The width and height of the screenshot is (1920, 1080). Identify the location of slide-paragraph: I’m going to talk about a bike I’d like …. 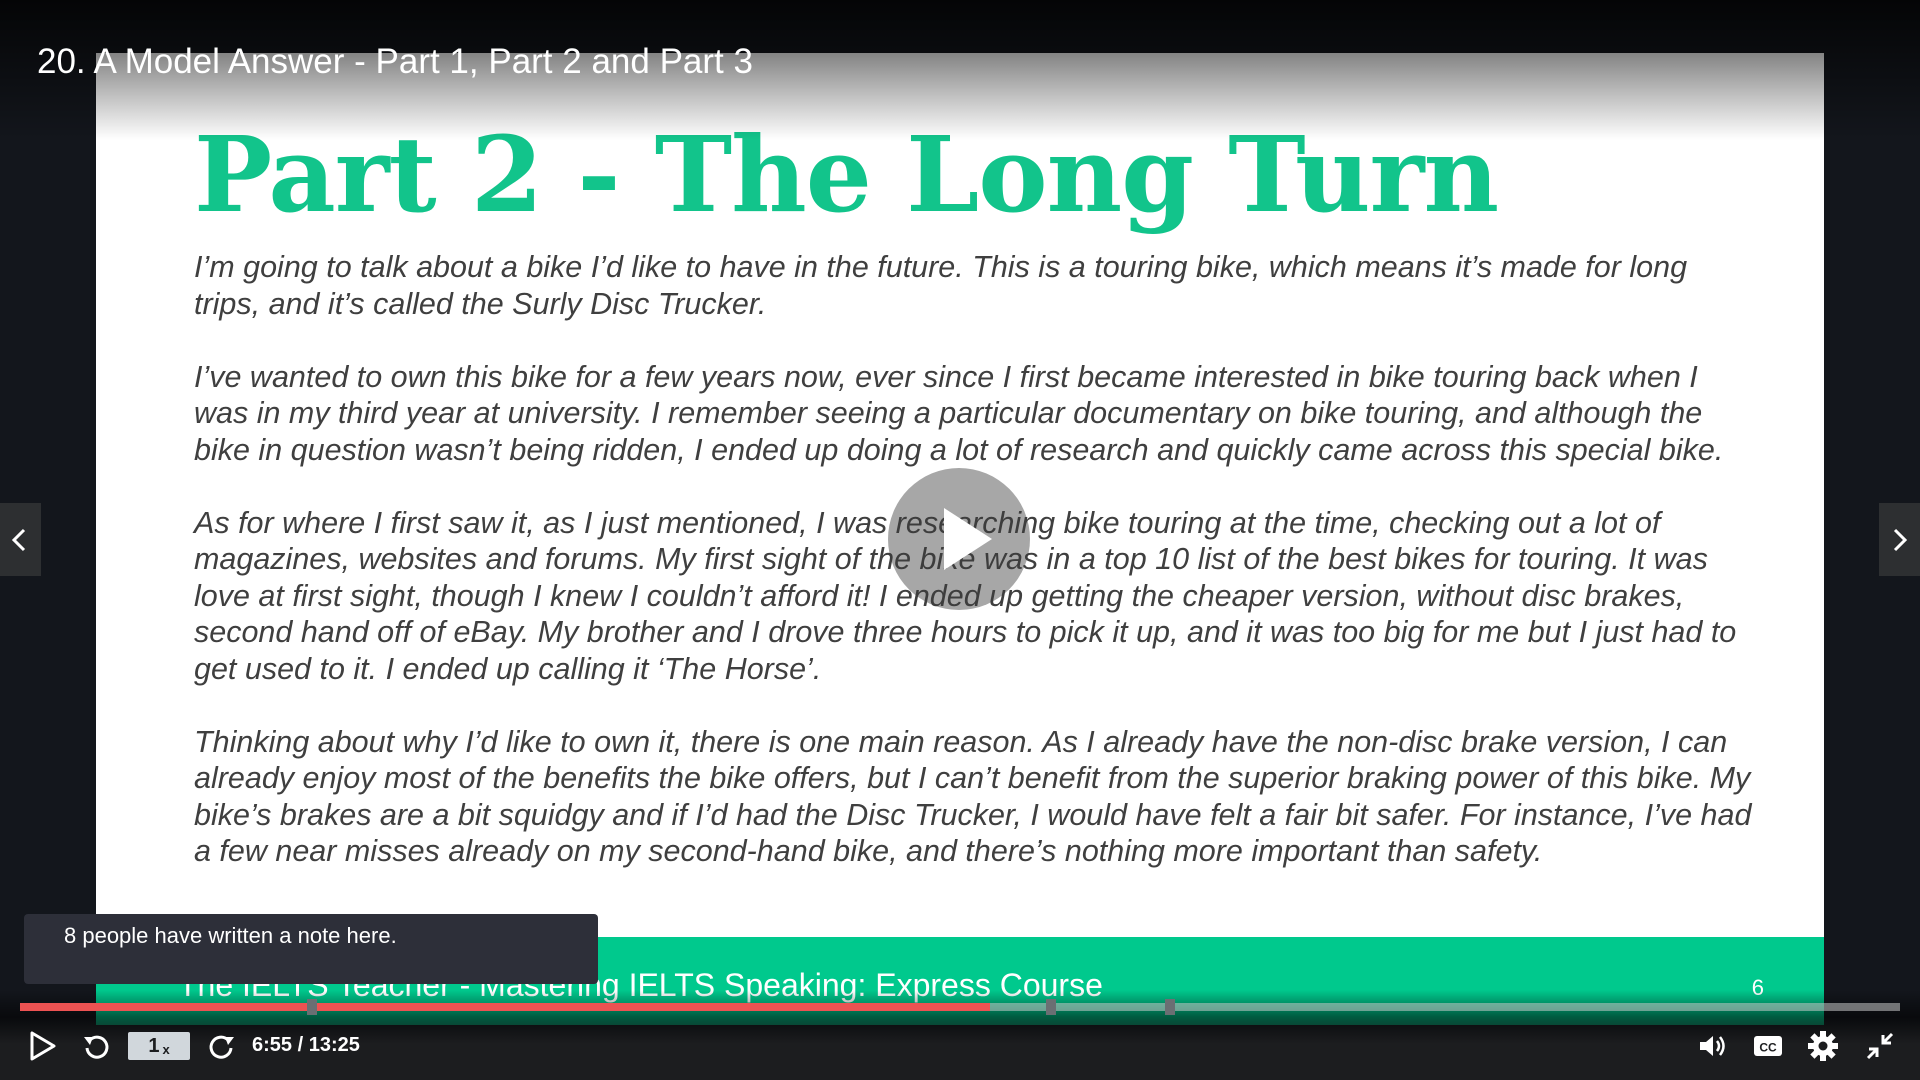
(941, 285).